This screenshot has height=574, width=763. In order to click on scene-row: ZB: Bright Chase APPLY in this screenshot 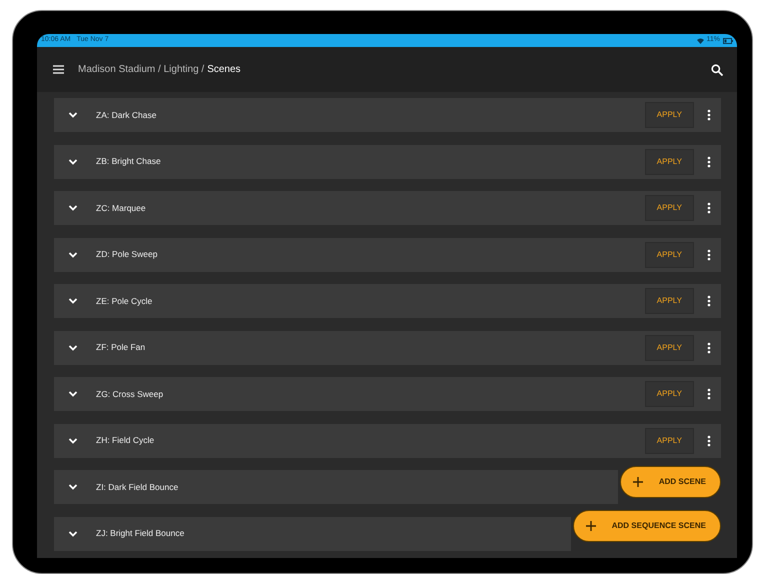, I will do `click(387, 161)`.